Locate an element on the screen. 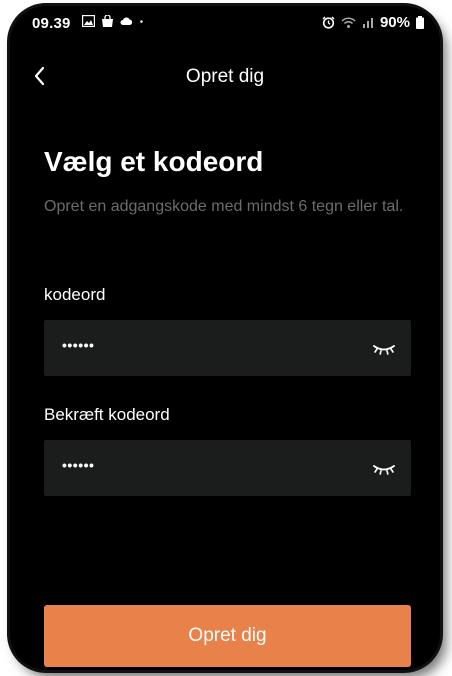 The height and width of the screenshot is (676, 452). image-icon is located at coordinates (88, 21).